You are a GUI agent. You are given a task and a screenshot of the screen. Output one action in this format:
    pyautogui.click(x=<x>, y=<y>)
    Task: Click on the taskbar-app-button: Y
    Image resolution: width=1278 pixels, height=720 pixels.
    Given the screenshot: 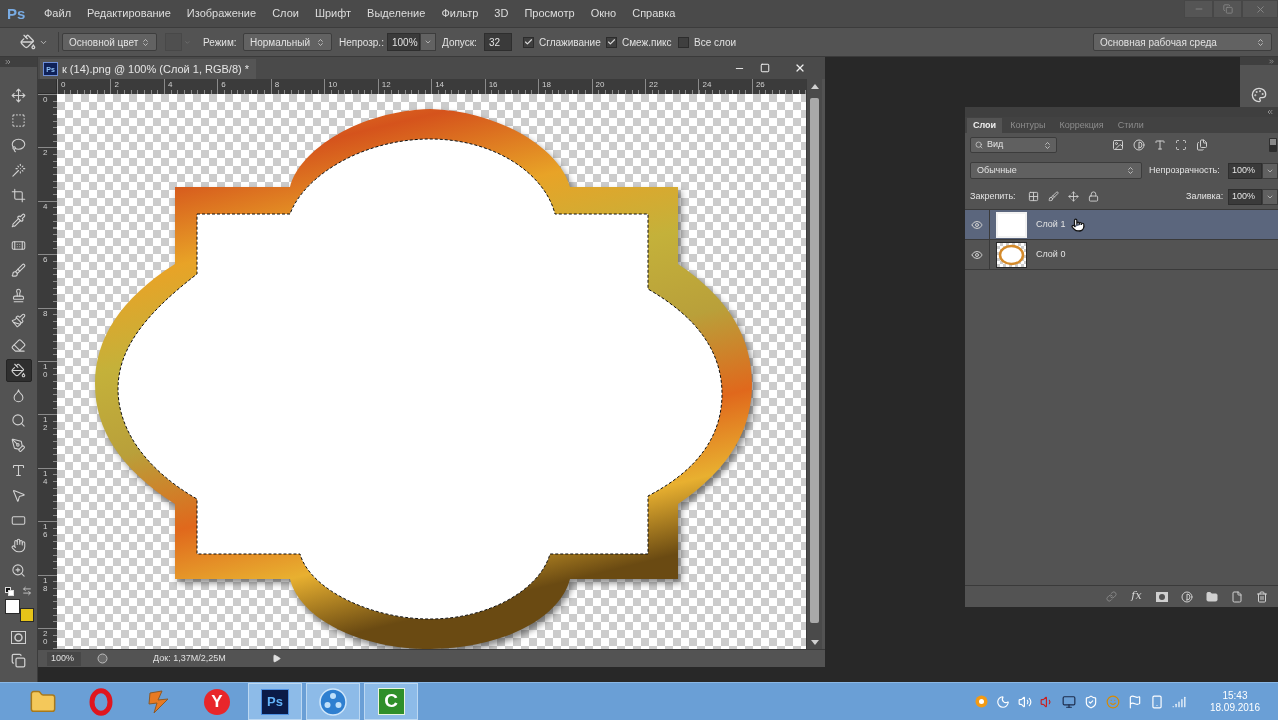 What is the action you would take?
    pyautogui.click(x=217, y=701)
    